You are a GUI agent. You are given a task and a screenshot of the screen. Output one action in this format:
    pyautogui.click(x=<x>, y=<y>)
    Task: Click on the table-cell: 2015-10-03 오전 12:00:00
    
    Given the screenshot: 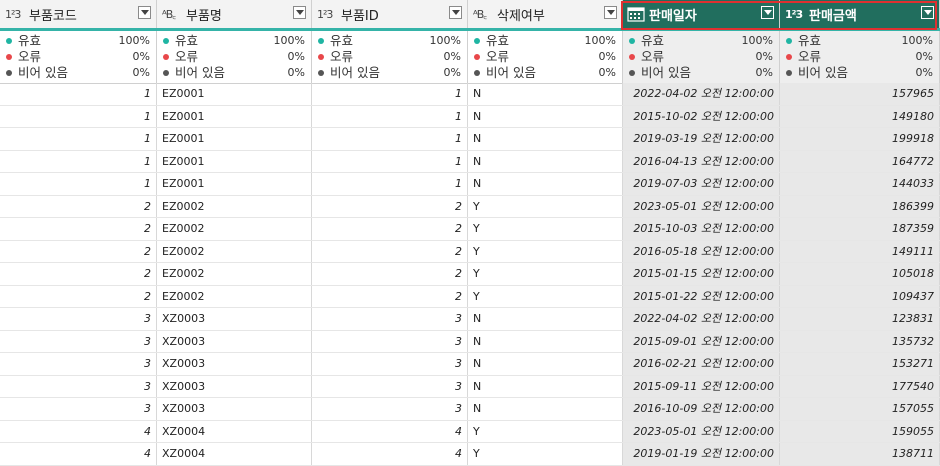 What is the action you would take?
    pyautogui.click(x=701, y=229)
    